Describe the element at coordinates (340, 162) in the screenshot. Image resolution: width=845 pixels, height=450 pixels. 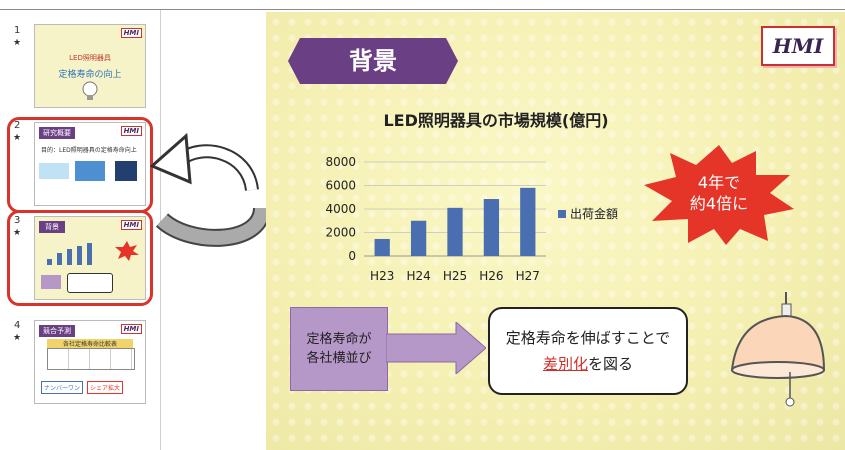
I see `y-tick-label: 8000` at that location.